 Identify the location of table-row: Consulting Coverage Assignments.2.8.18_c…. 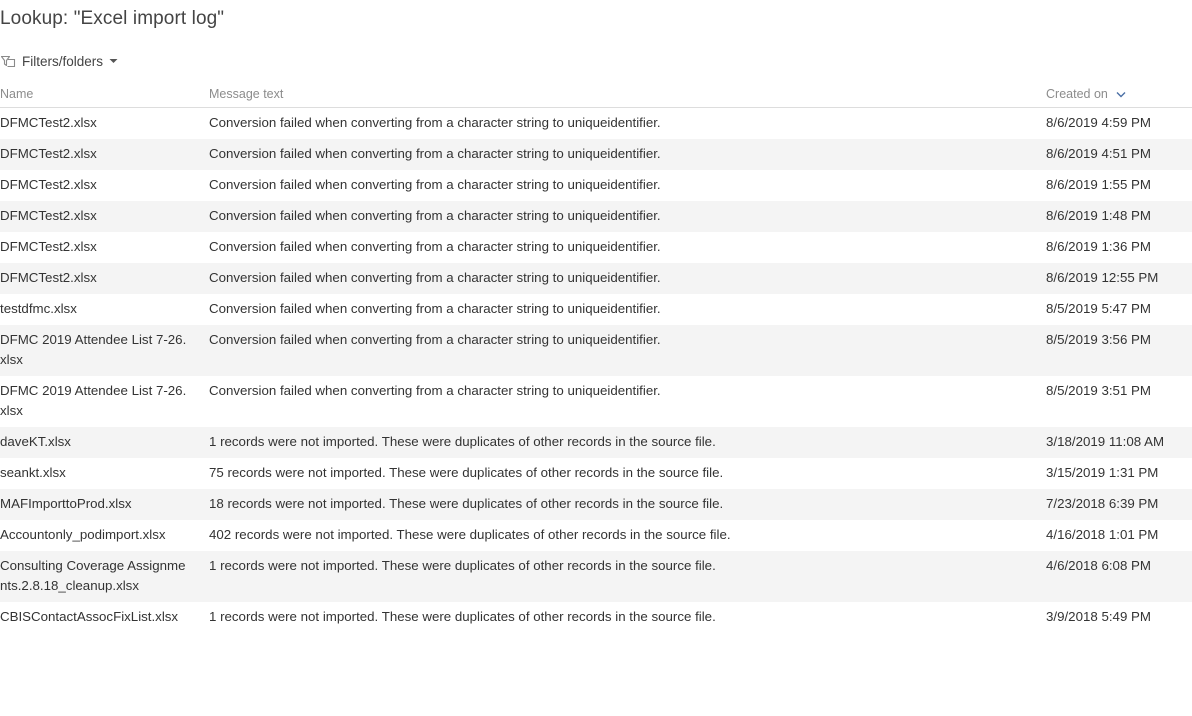
(596, 576).